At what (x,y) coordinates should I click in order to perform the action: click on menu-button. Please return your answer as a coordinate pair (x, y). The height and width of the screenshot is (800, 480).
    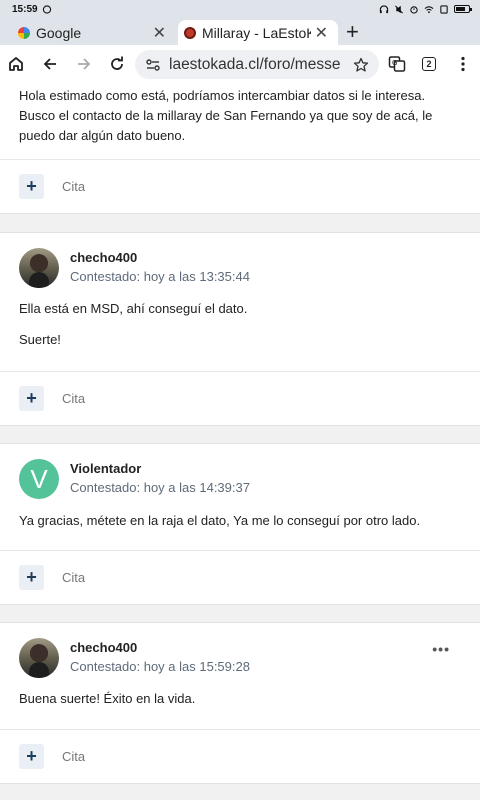
    Looking at the image, I should click on (463, 64).